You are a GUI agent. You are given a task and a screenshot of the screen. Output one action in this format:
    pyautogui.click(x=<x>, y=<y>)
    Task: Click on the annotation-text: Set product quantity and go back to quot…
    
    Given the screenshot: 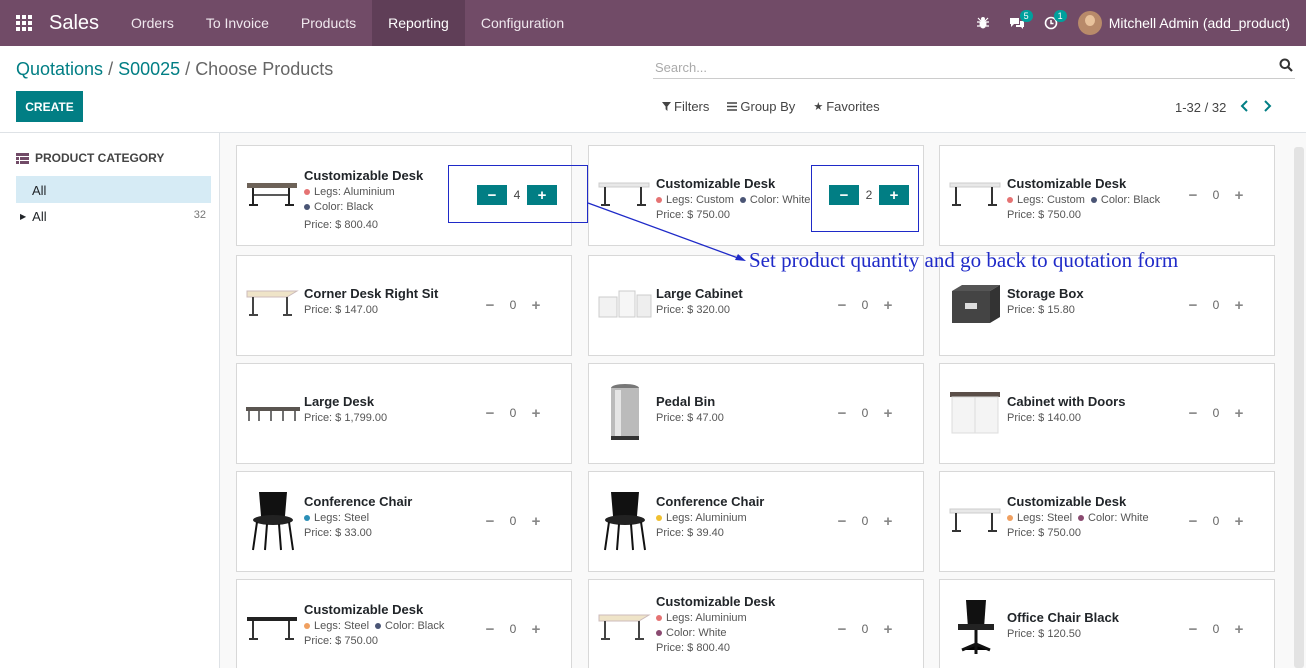 What is the action you would take?
    pyautogui.click(x=964, y=260)
    